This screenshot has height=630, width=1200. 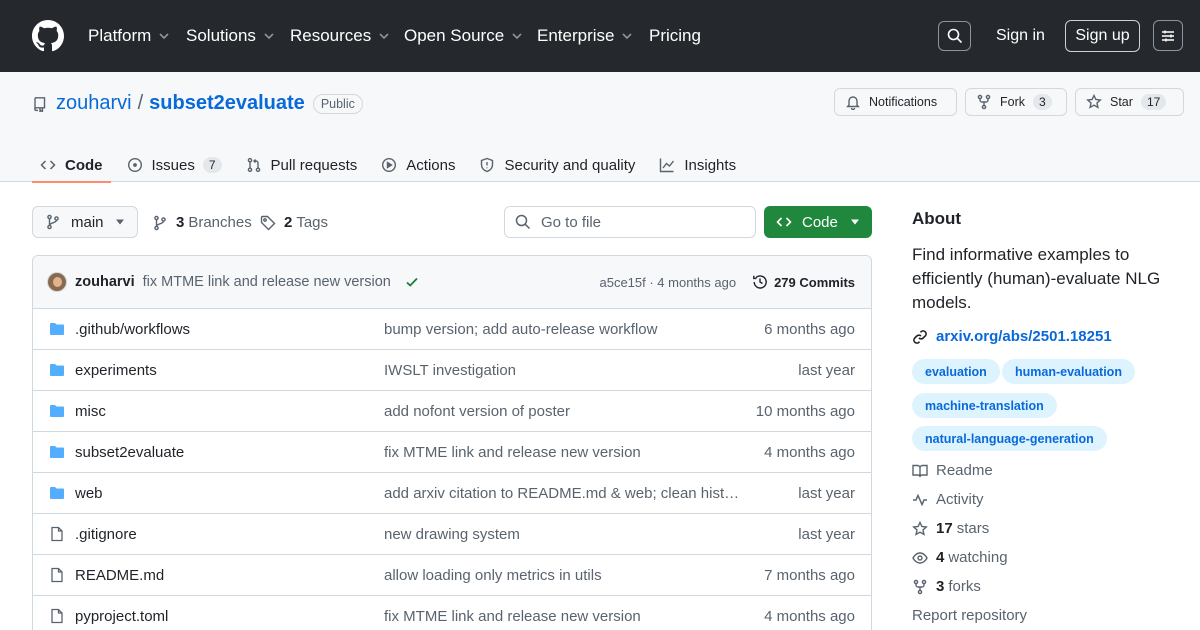 I want to click on activity-link: Activity, so click(x=948, y=499).